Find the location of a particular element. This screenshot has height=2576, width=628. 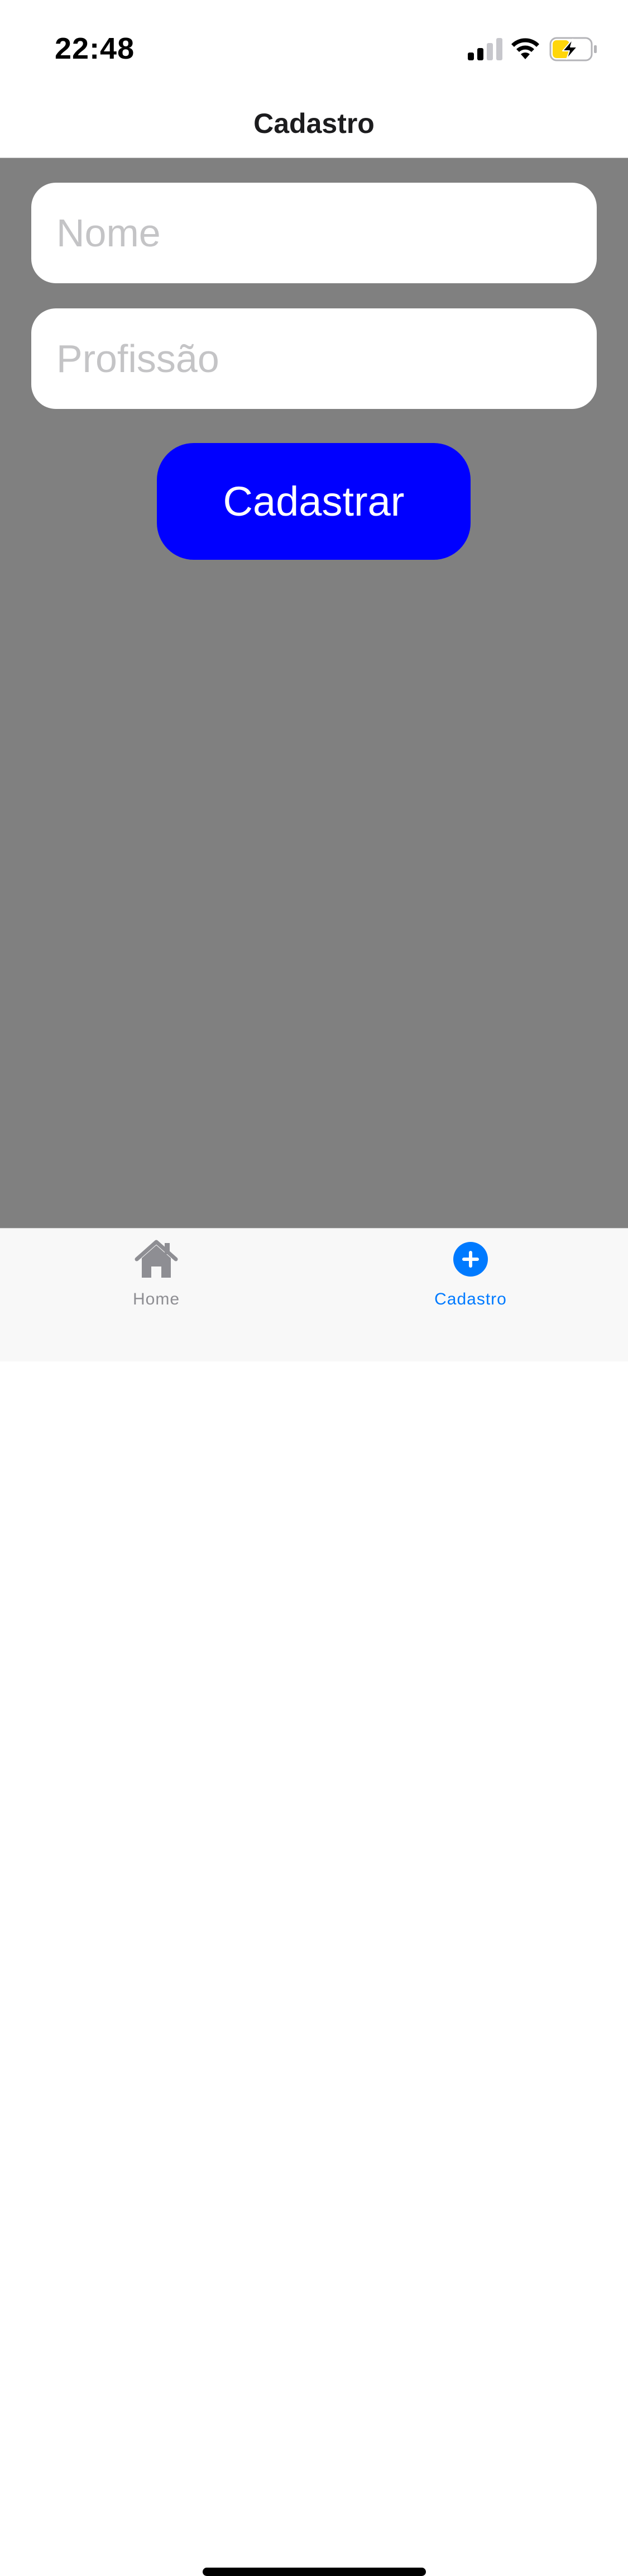

tab-home: Home is located at coordinates (156, 1273).